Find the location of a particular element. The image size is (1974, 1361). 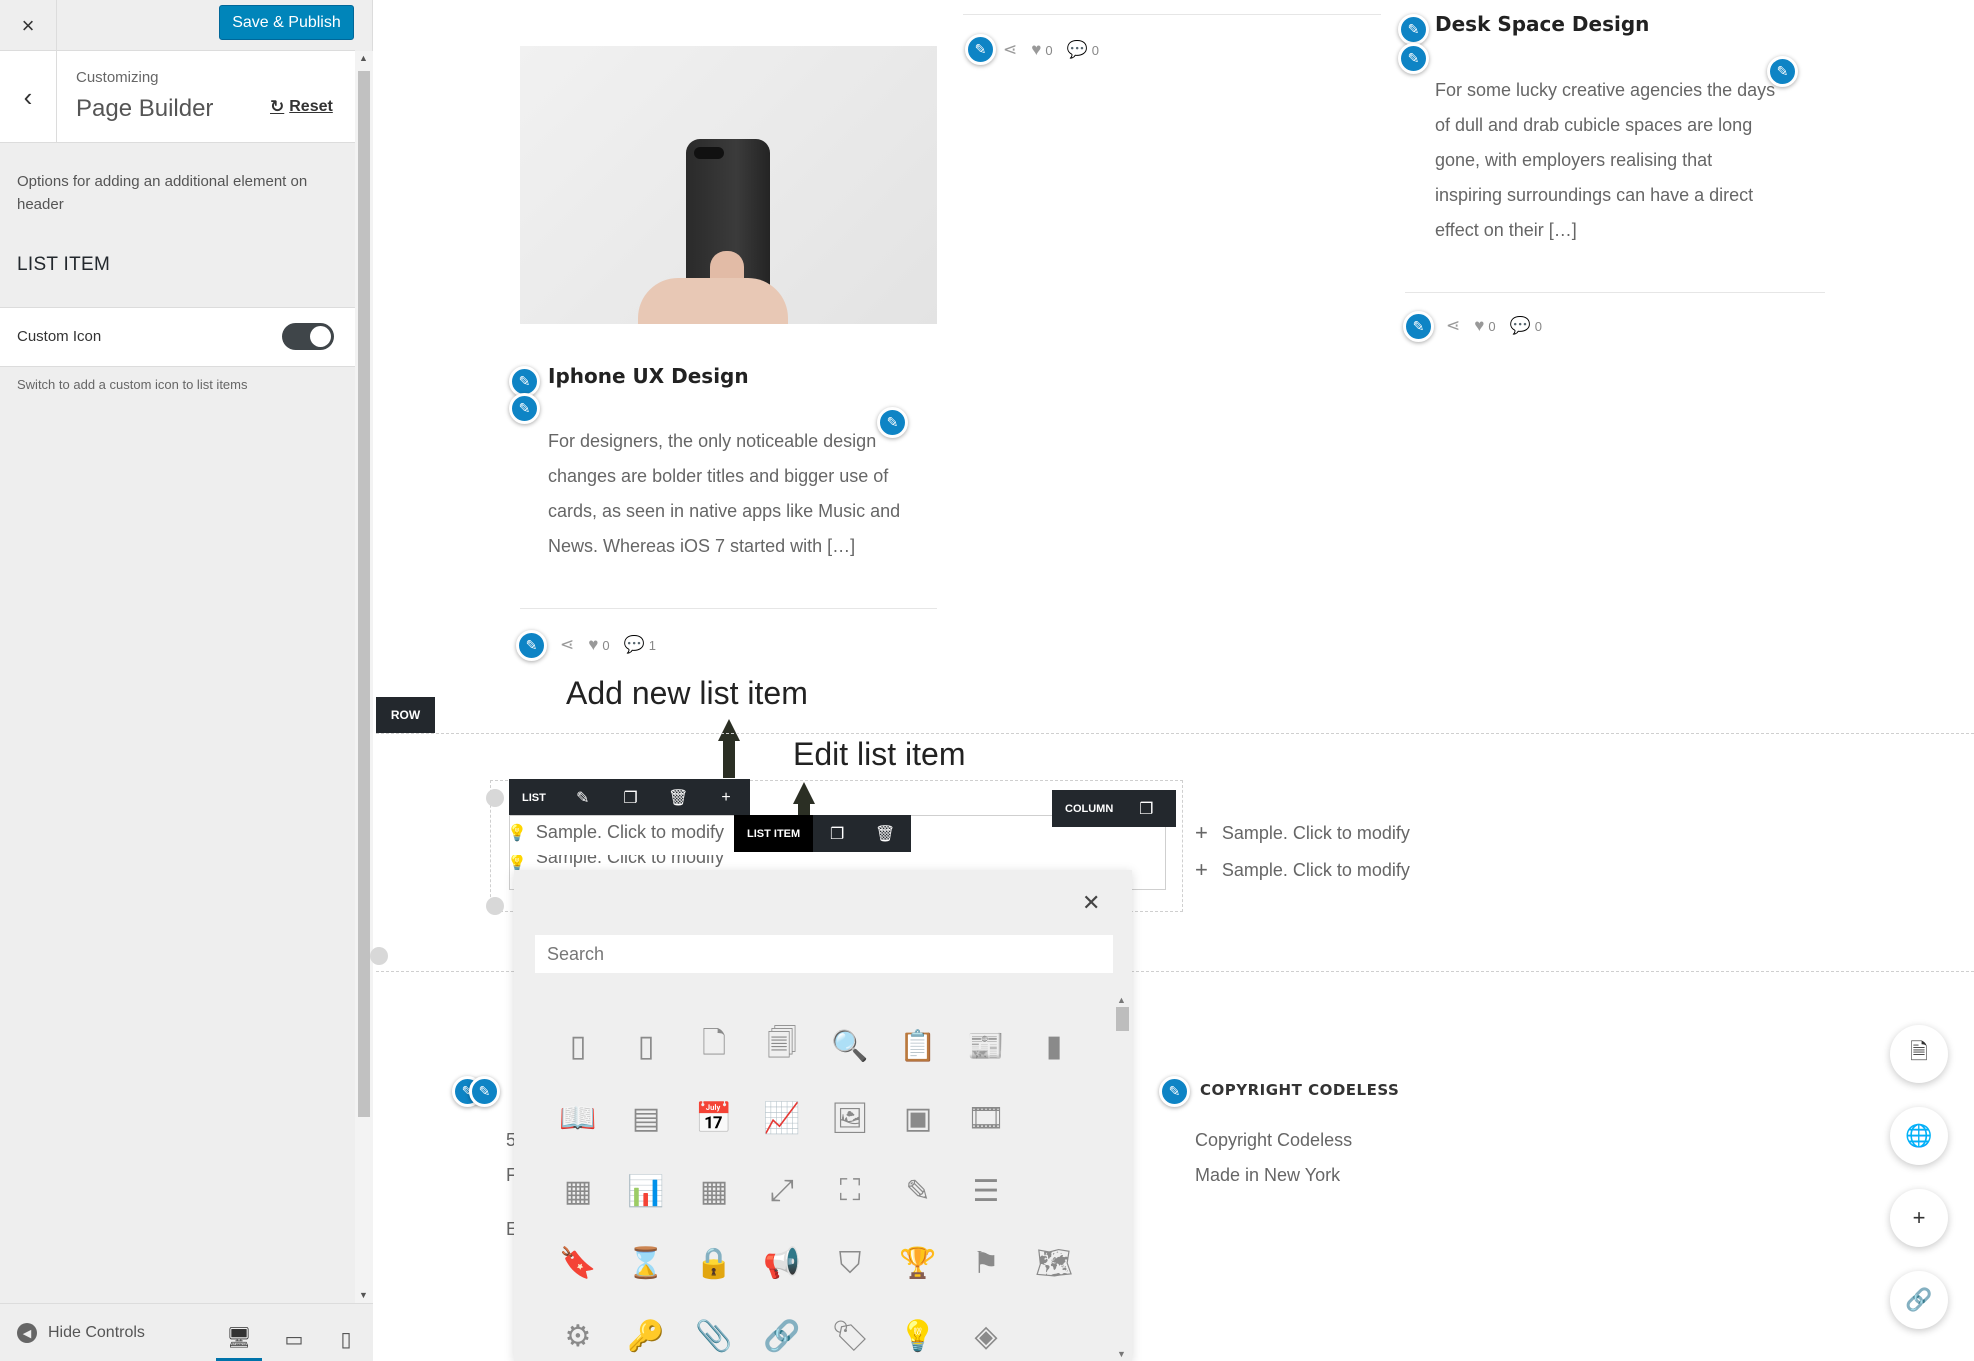

edit-list-button: ✎ is located at coordinates (583, 797).